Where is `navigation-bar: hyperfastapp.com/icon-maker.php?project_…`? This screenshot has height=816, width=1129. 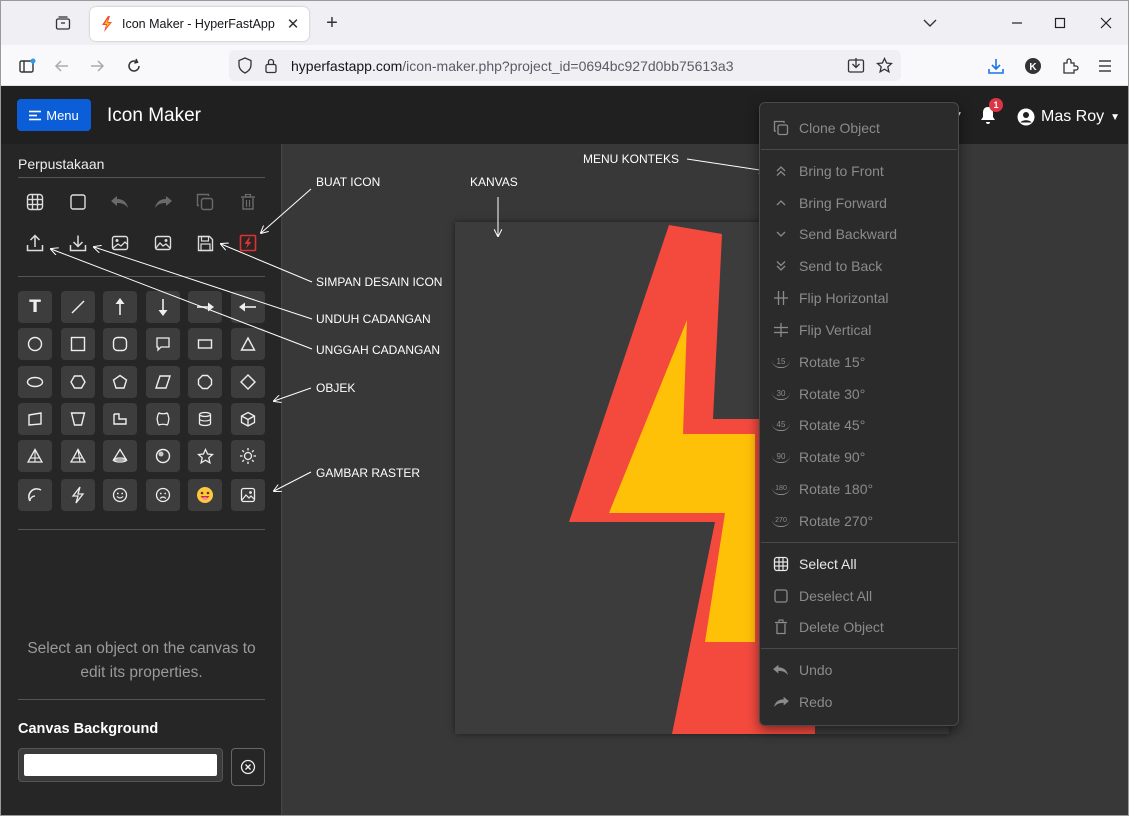
navigation-bar: hyperfastapp.com/icon-maker.php?project_… is located at coordinates (564, 65).